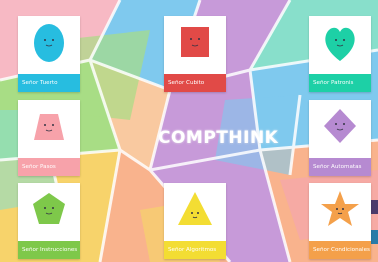  I want to click on card-label: Señor Automatas, so click(340, 167).